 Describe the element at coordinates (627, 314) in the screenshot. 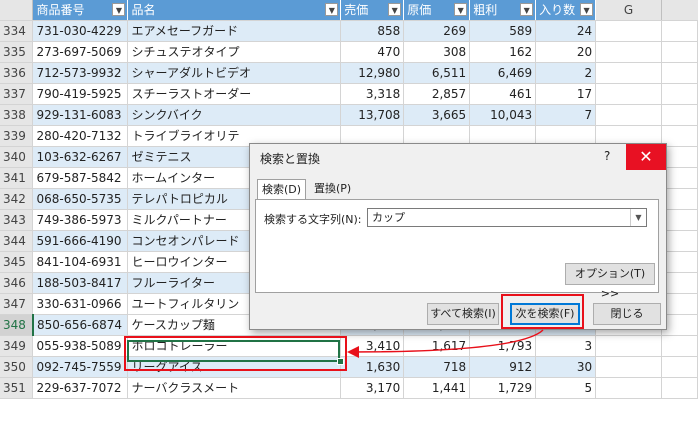

I see `close-button: 閉じる` at that location.